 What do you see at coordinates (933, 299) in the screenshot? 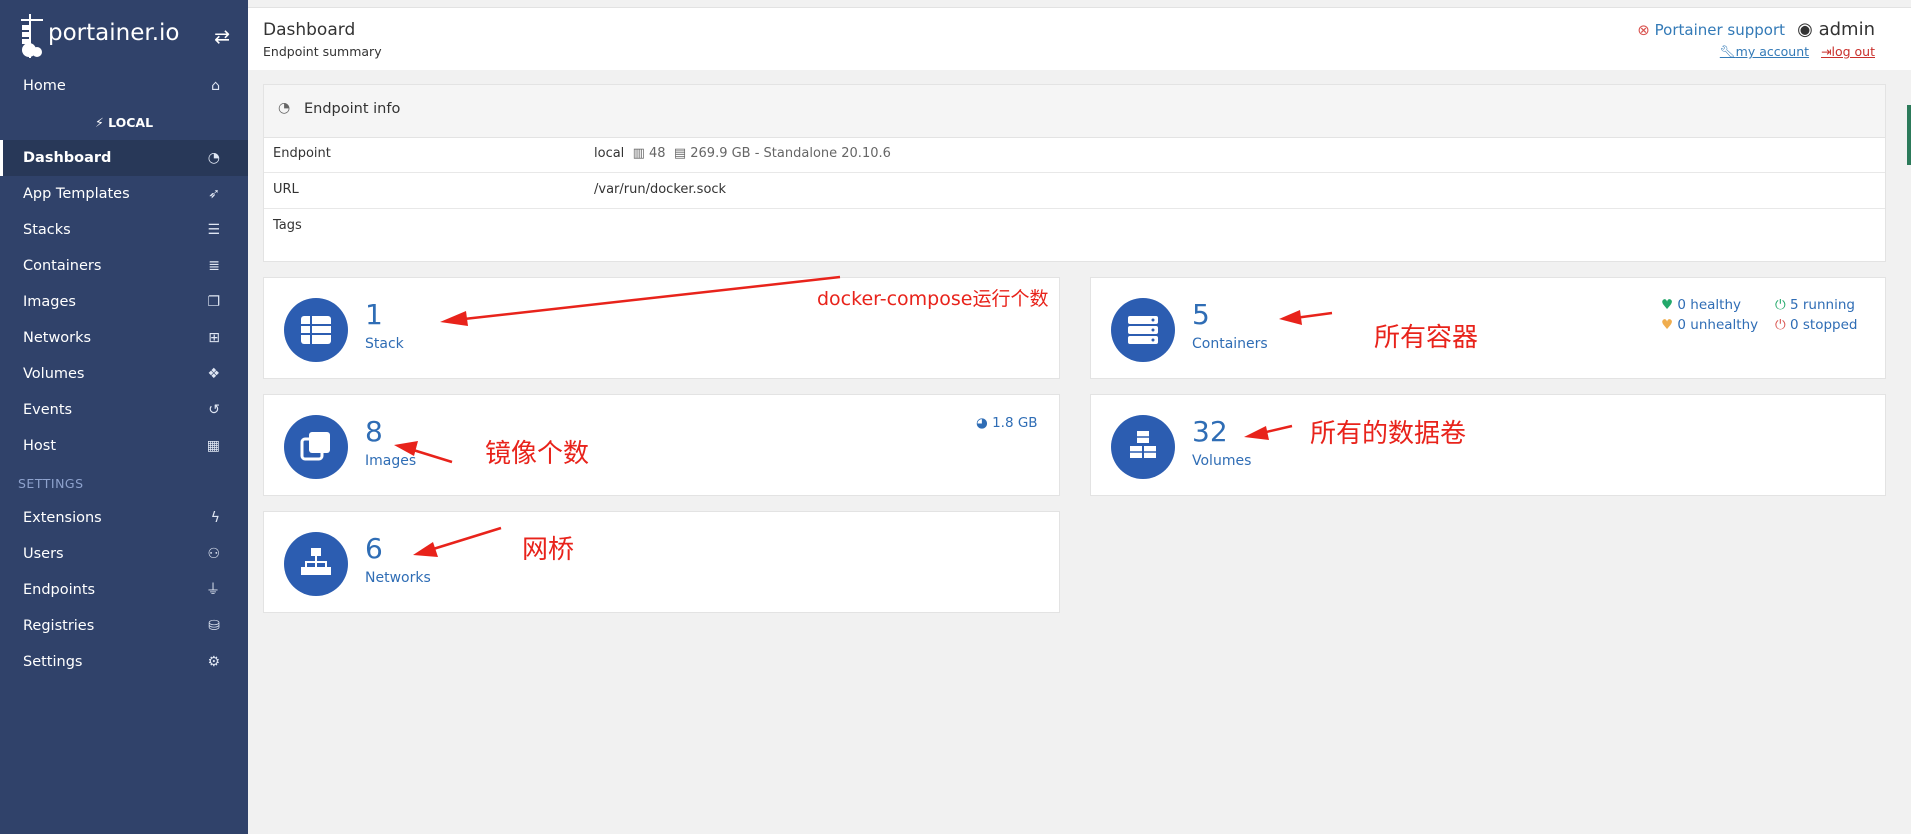
I see `stack-annotation: docker-compose运行个数` at bounding box center [933, 299].